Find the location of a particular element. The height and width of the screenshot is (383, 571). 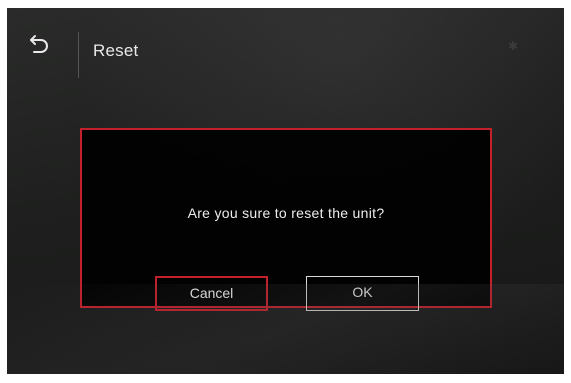

back-arrow-icon is located at coordinates (50, 43).